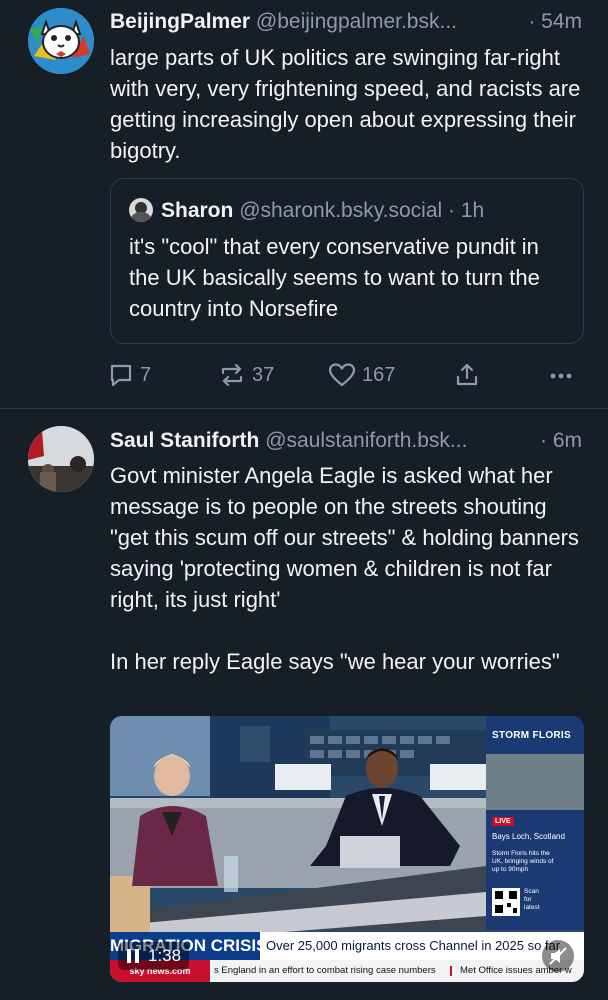 The image size is (608, 1000). Describe the element at coordinates (121, 375) in the screenshot. I see `reply-icon` at that location.